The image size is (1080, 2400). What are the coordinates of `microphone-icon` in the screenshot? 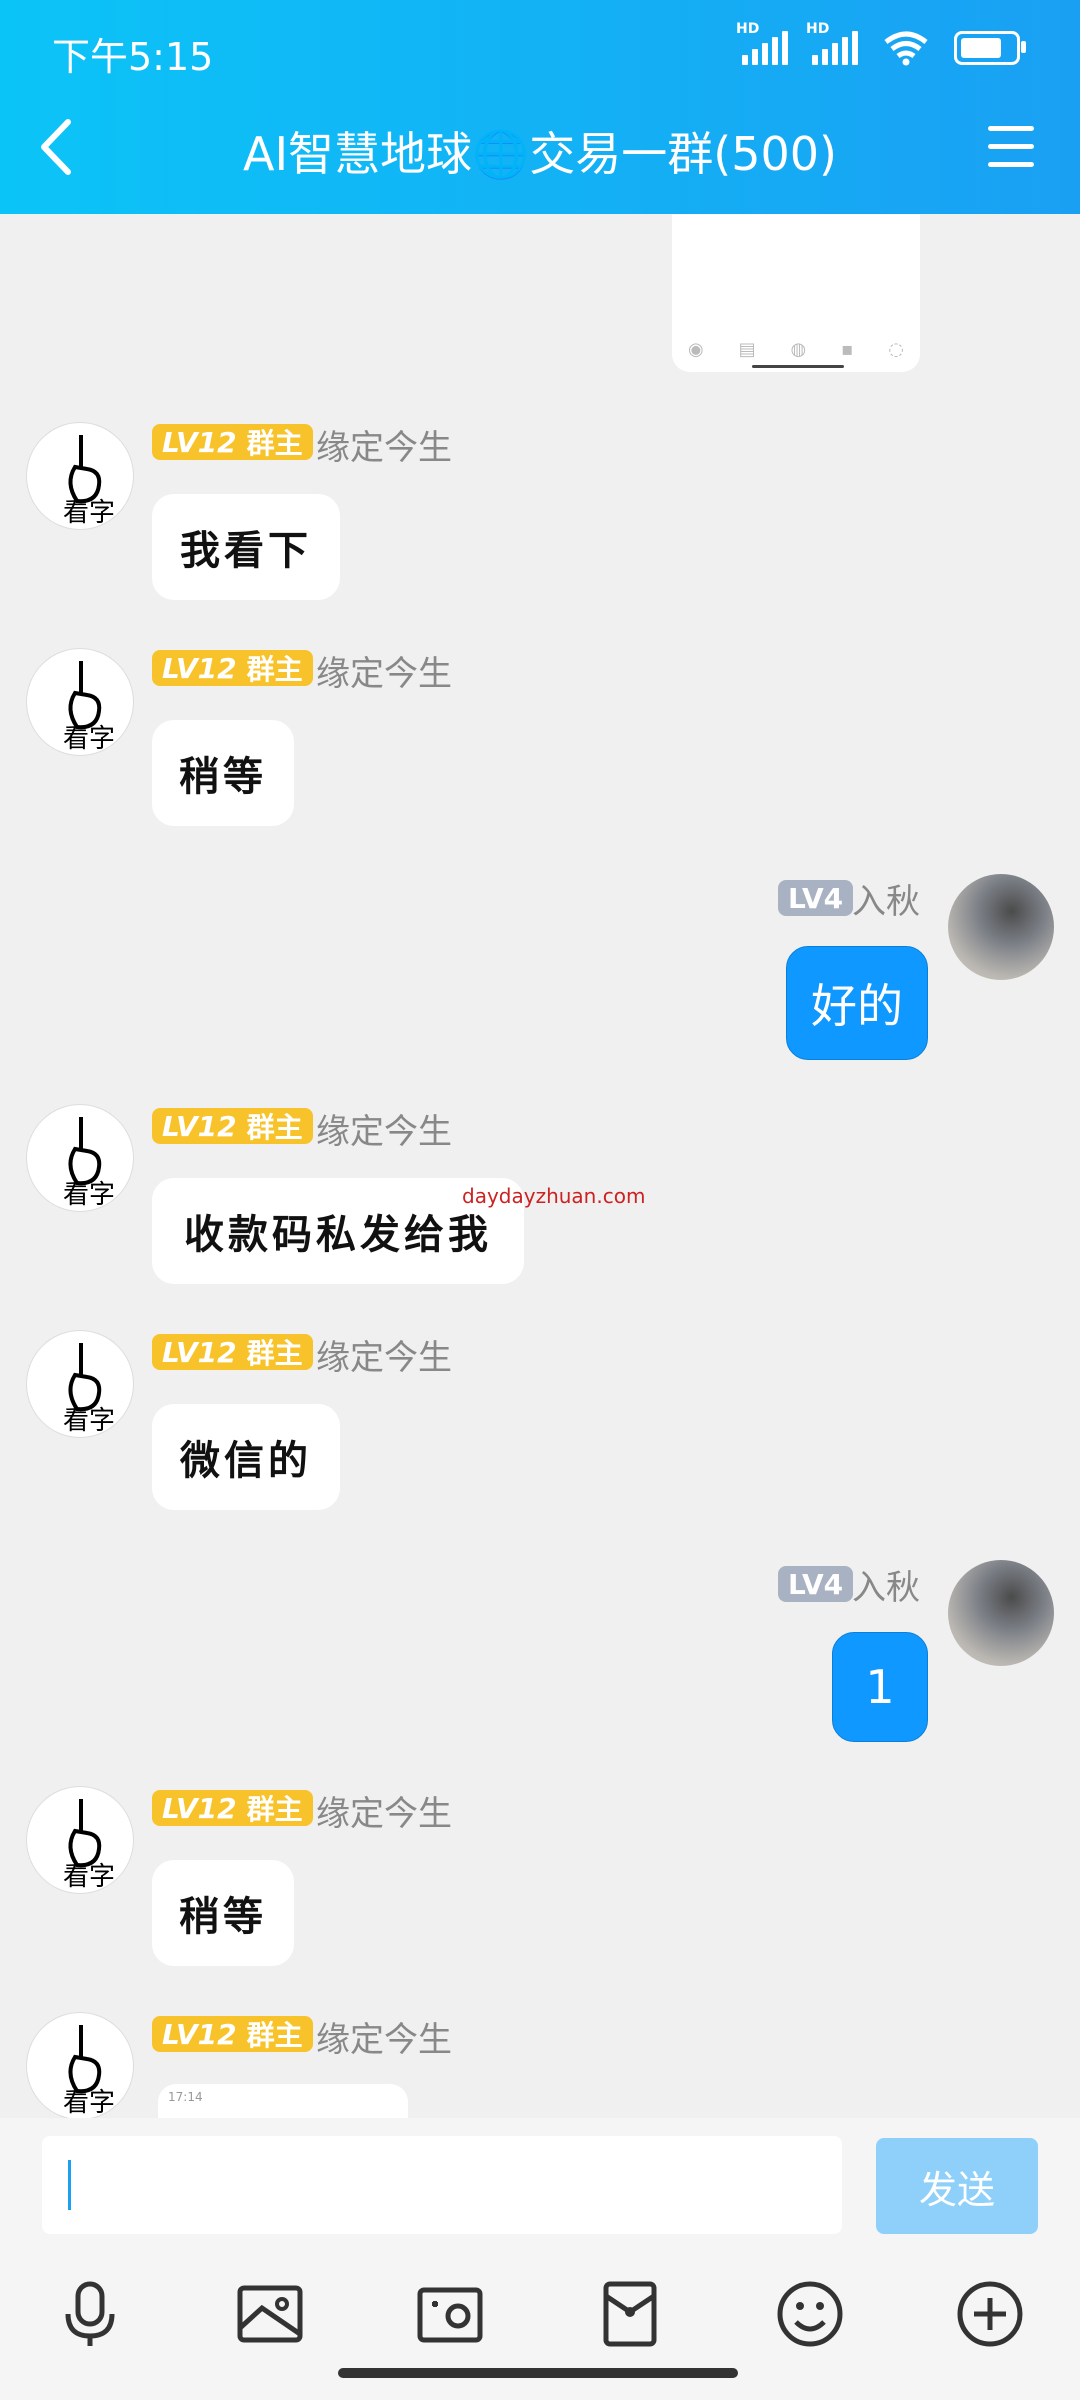 It's located at (90, 2314).